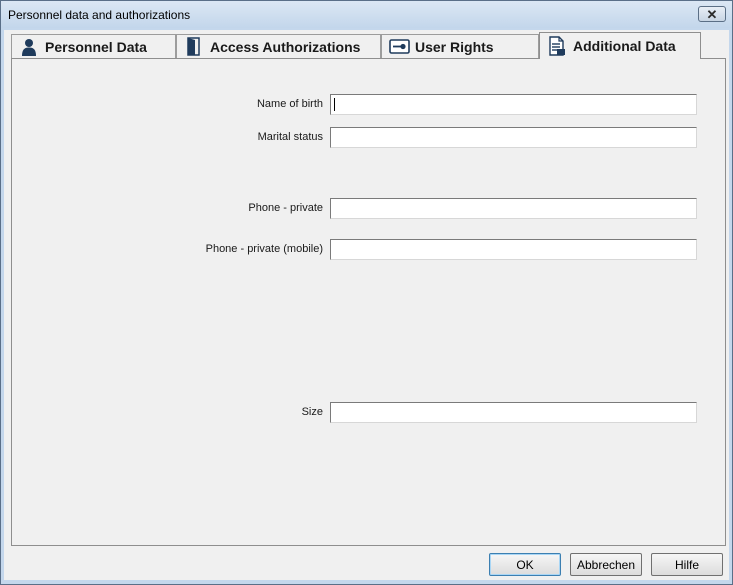 The image size is (733, 585). I want to click on phone-private-label: Phone - private, so click(285, 208).